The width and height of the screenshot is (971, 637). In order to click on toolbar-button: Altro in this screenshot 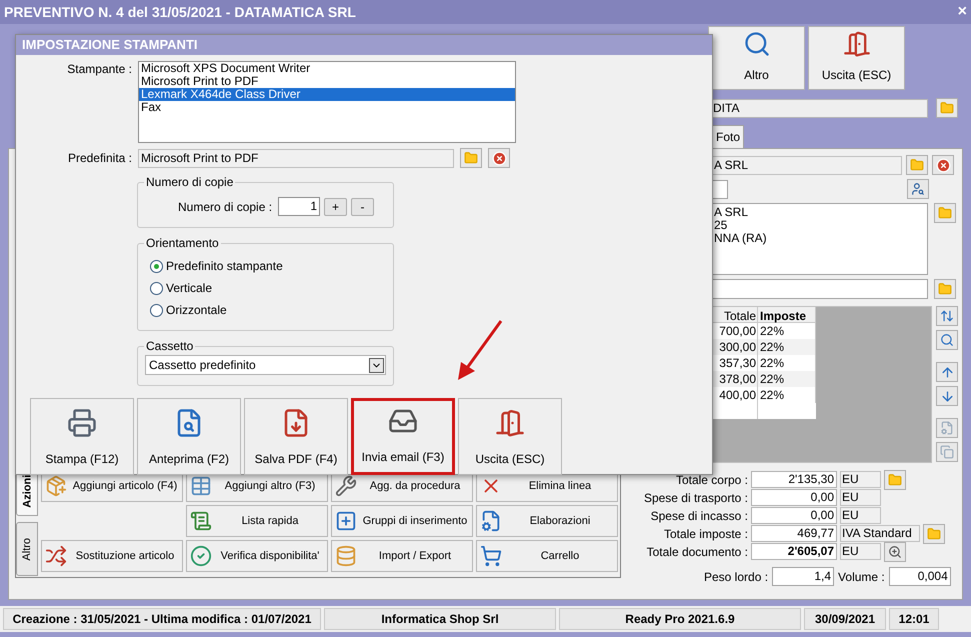, I will do `click(756, 58)`.